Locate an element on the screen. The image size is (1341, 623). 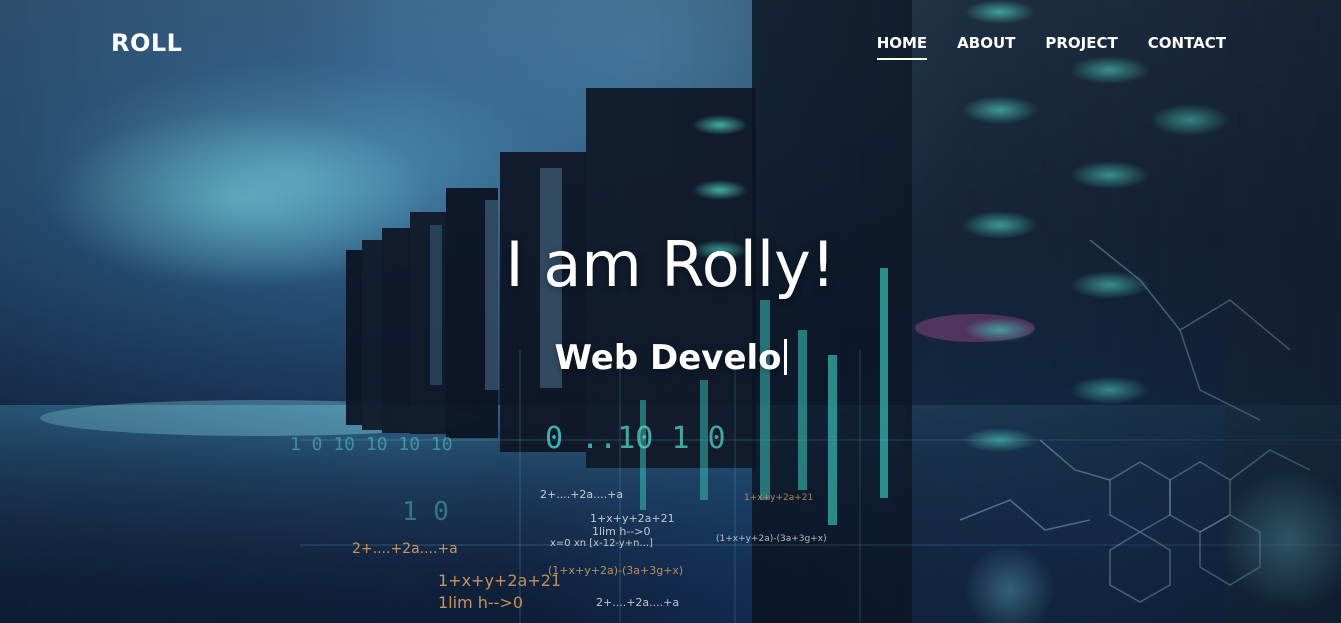
nav-menu: HOME ABOUT PROJECT CONTACT is located at coordinates (1051, 47).